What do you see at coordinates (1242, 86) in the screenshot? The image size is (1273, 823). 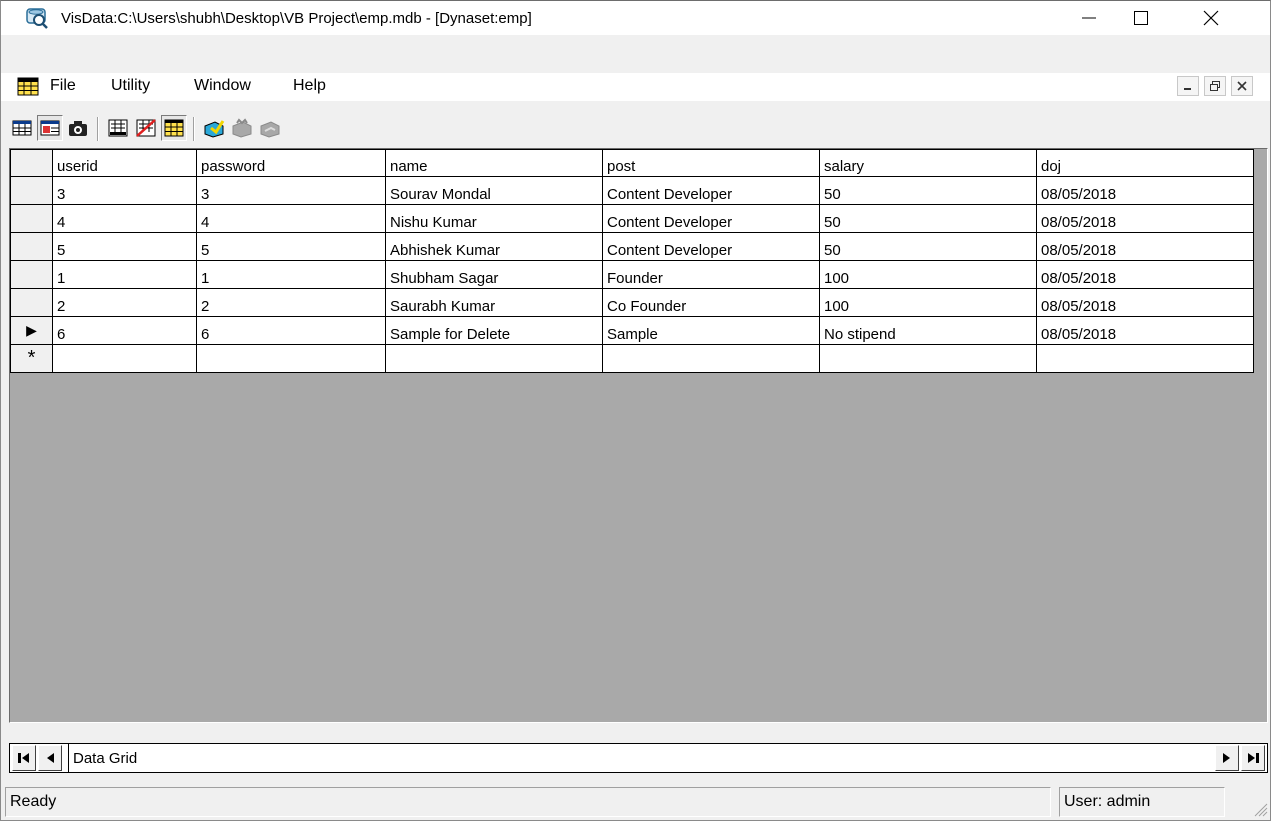 I see `mdi-close-button` at bounding box center [1242, 86].